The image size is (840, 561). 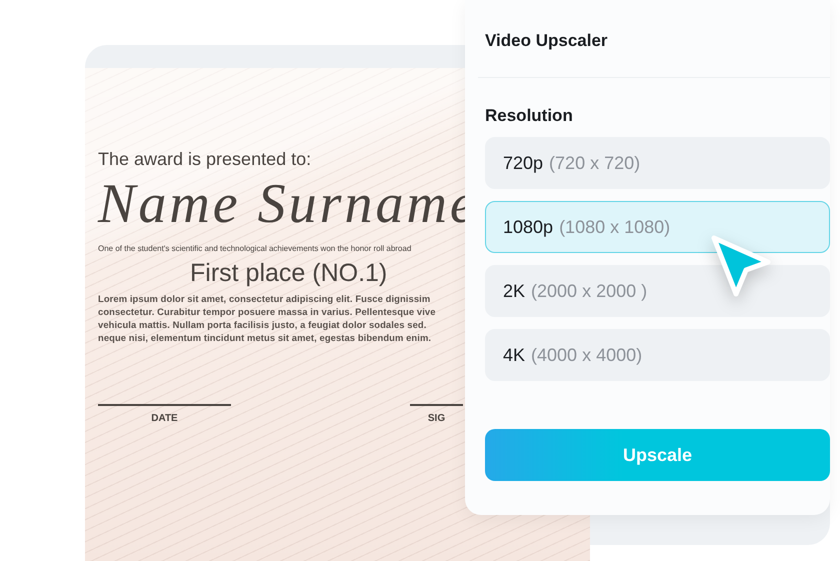 I want to click on resolution-option: 1080p (1080 x 1080), so click(x=657, y=227).